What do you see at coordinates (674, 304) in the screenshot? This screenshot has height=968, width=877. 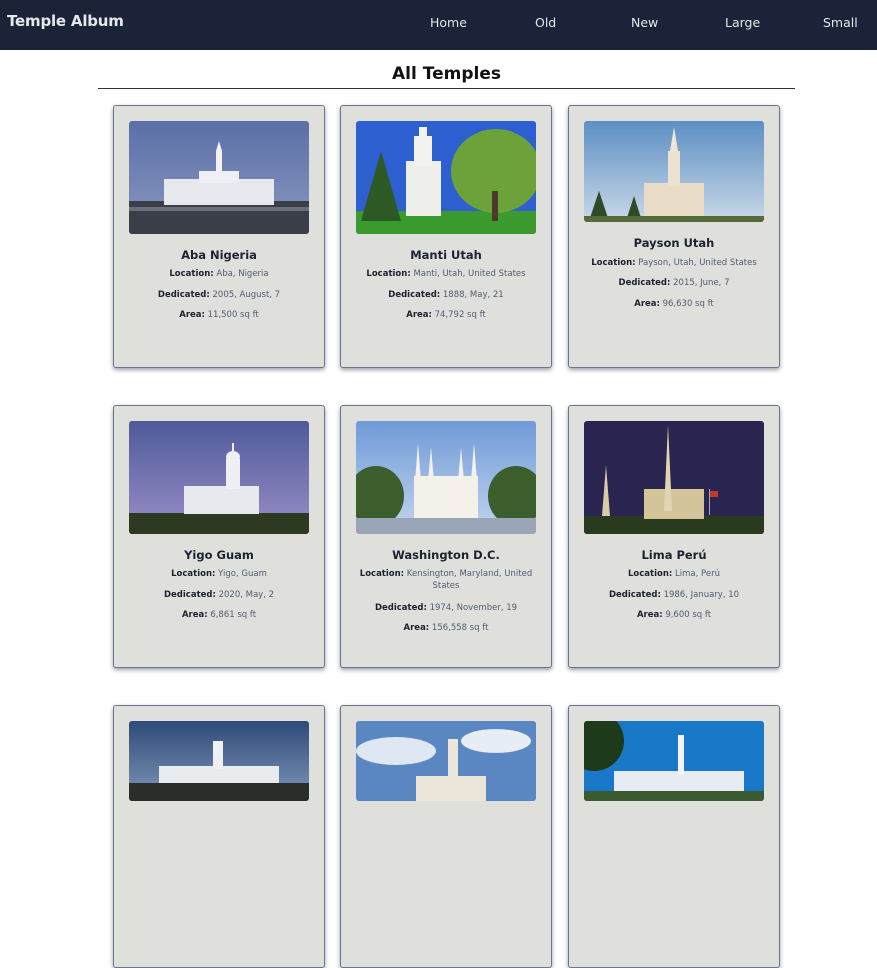 I see `temple-area: Area: 96,630 sq ft` at bounding box center [674, 304].